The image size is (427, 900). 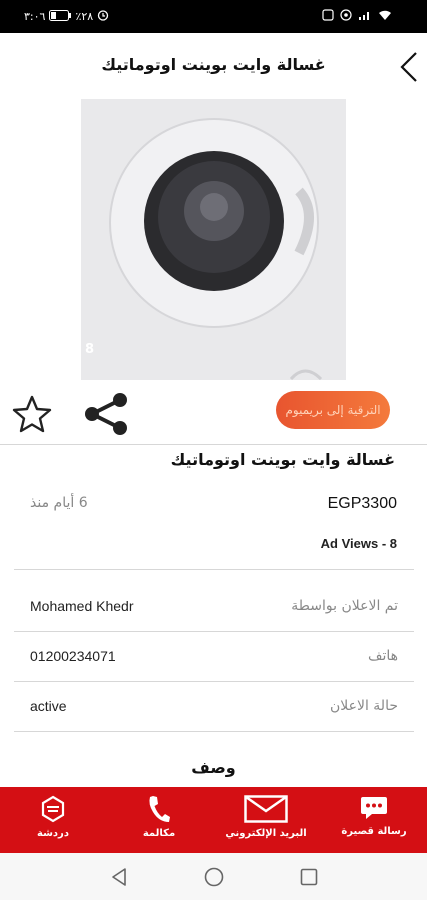 I want to click on email-button: البريد الإلكتروني, so click(x=266, y=820).